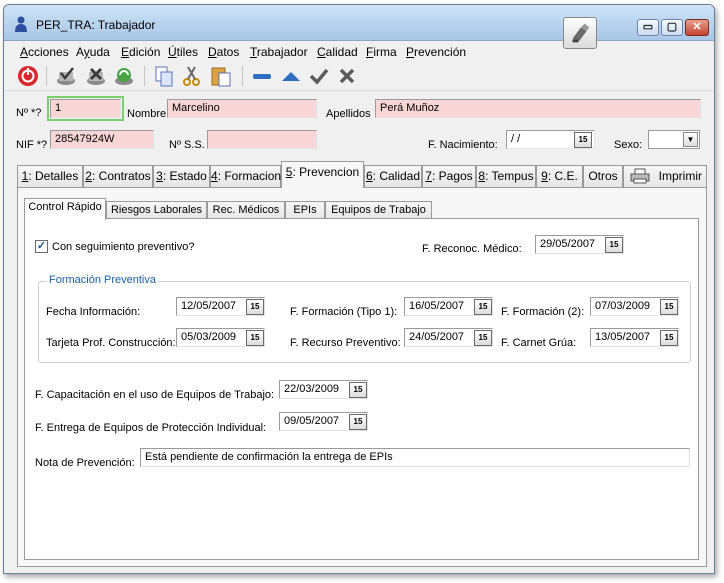 The width and height of the screenshot is (724, 583). Describe the element at coordinates (483, 338) in the screenshot. I see `recurso-calendar-button: 15` at that location.